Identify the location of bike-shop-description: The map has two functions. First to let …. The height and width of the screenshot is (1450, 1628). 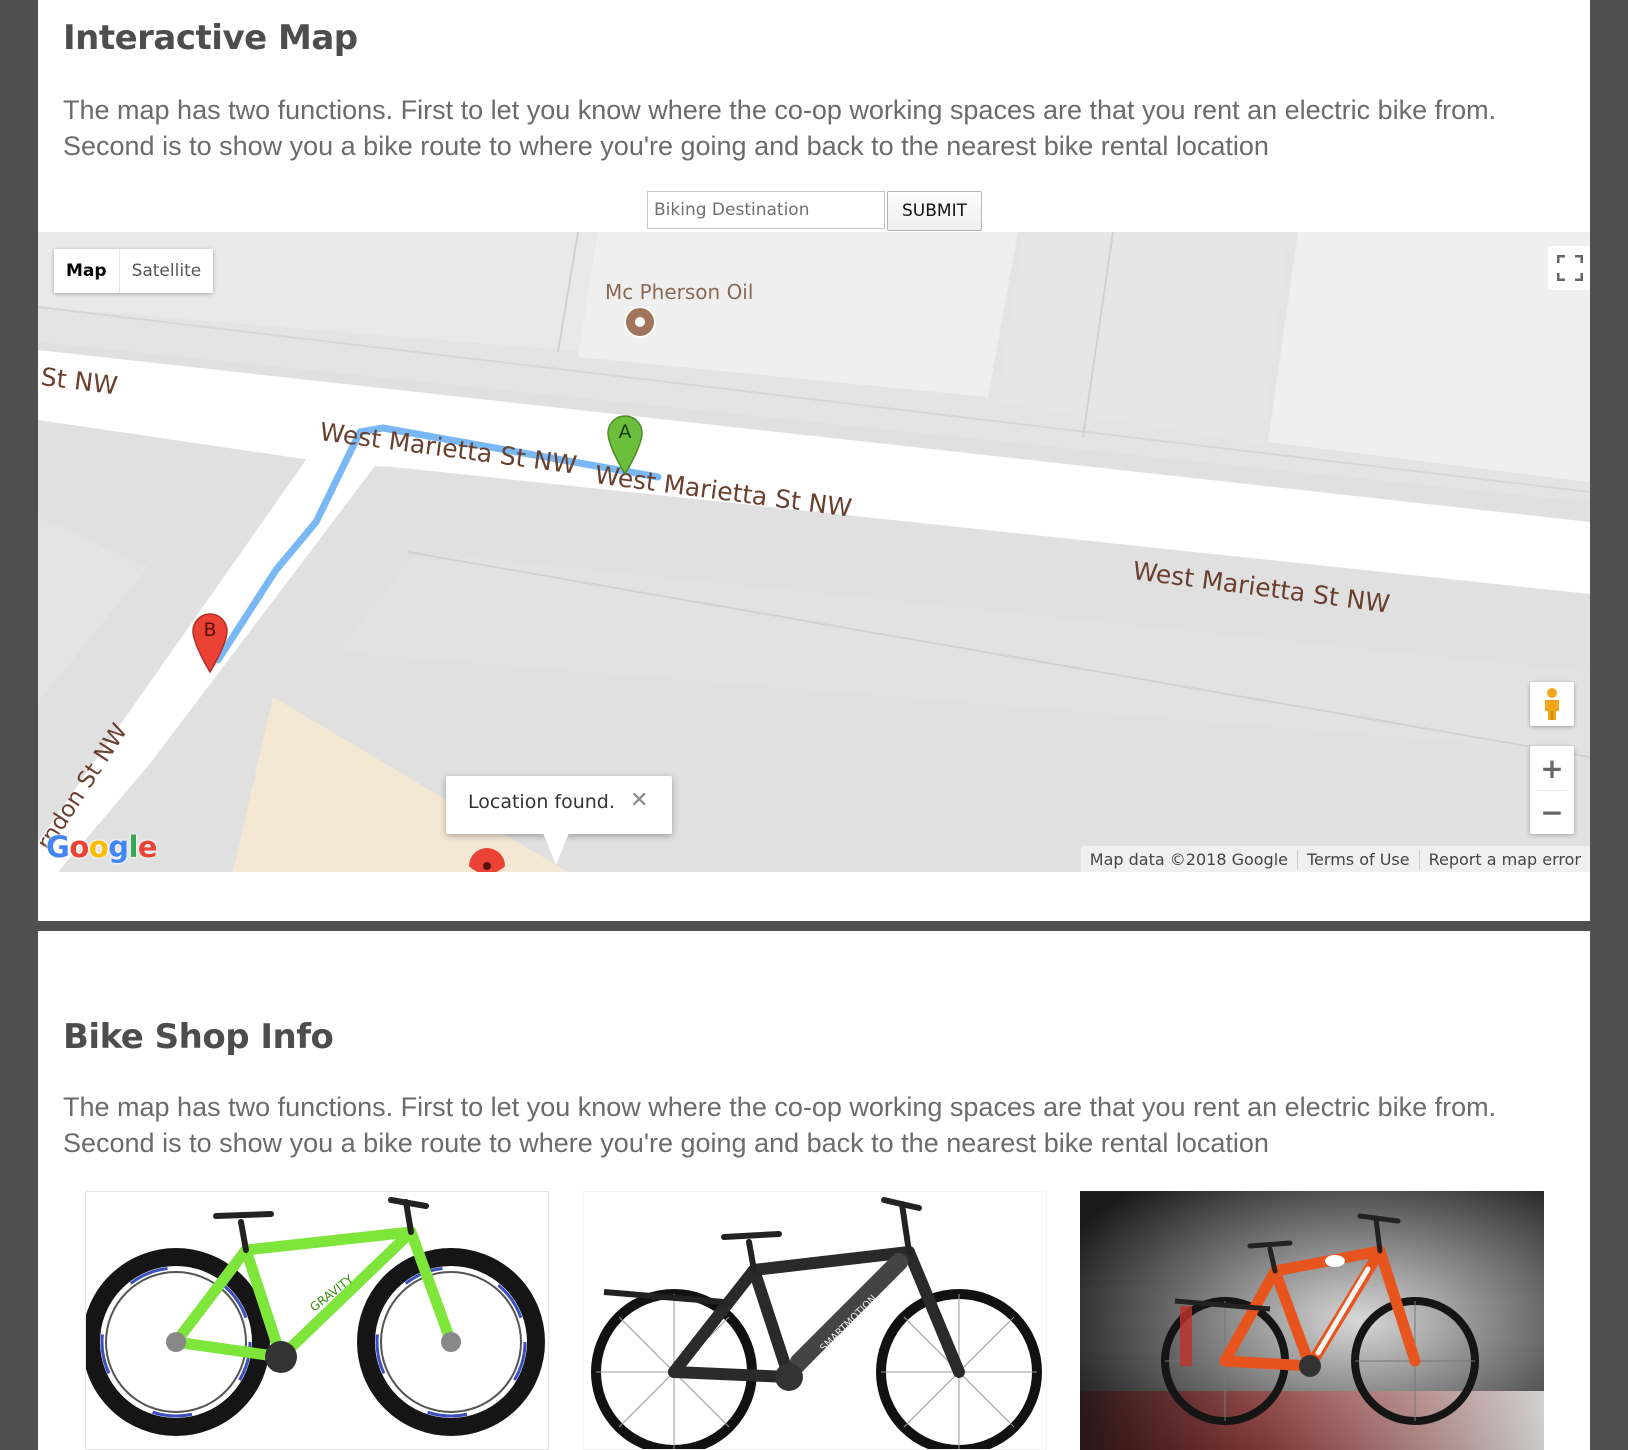
(780, 1125).